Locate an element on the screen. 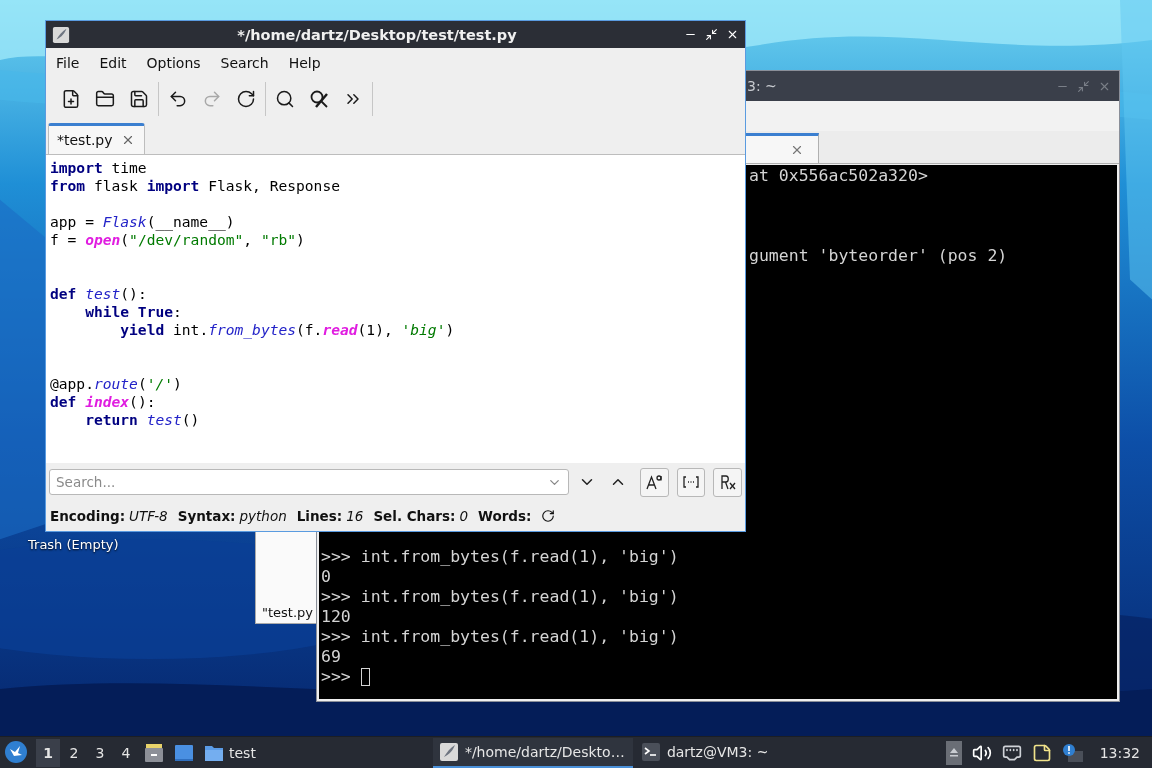 This screenshot has height=768, width=1152. clock: 13:32 is located at coordinates (1120, 752).